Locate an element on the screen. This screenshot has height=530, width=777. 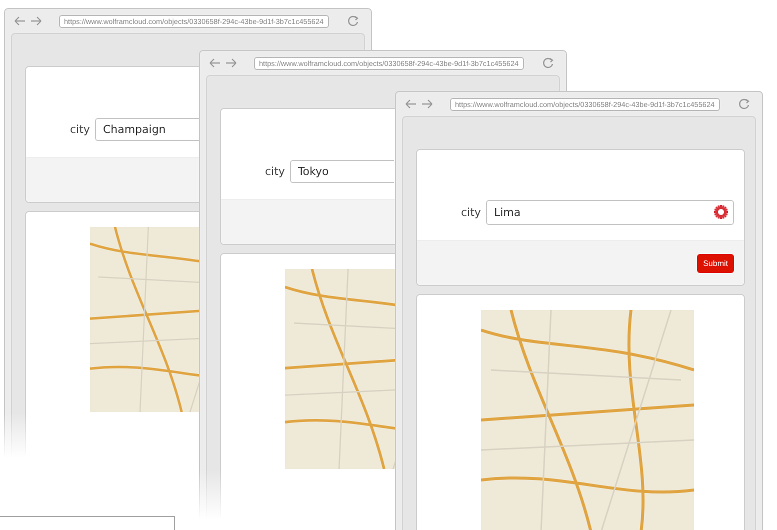
city-input: Champaign is located at coordinates (146, 129).